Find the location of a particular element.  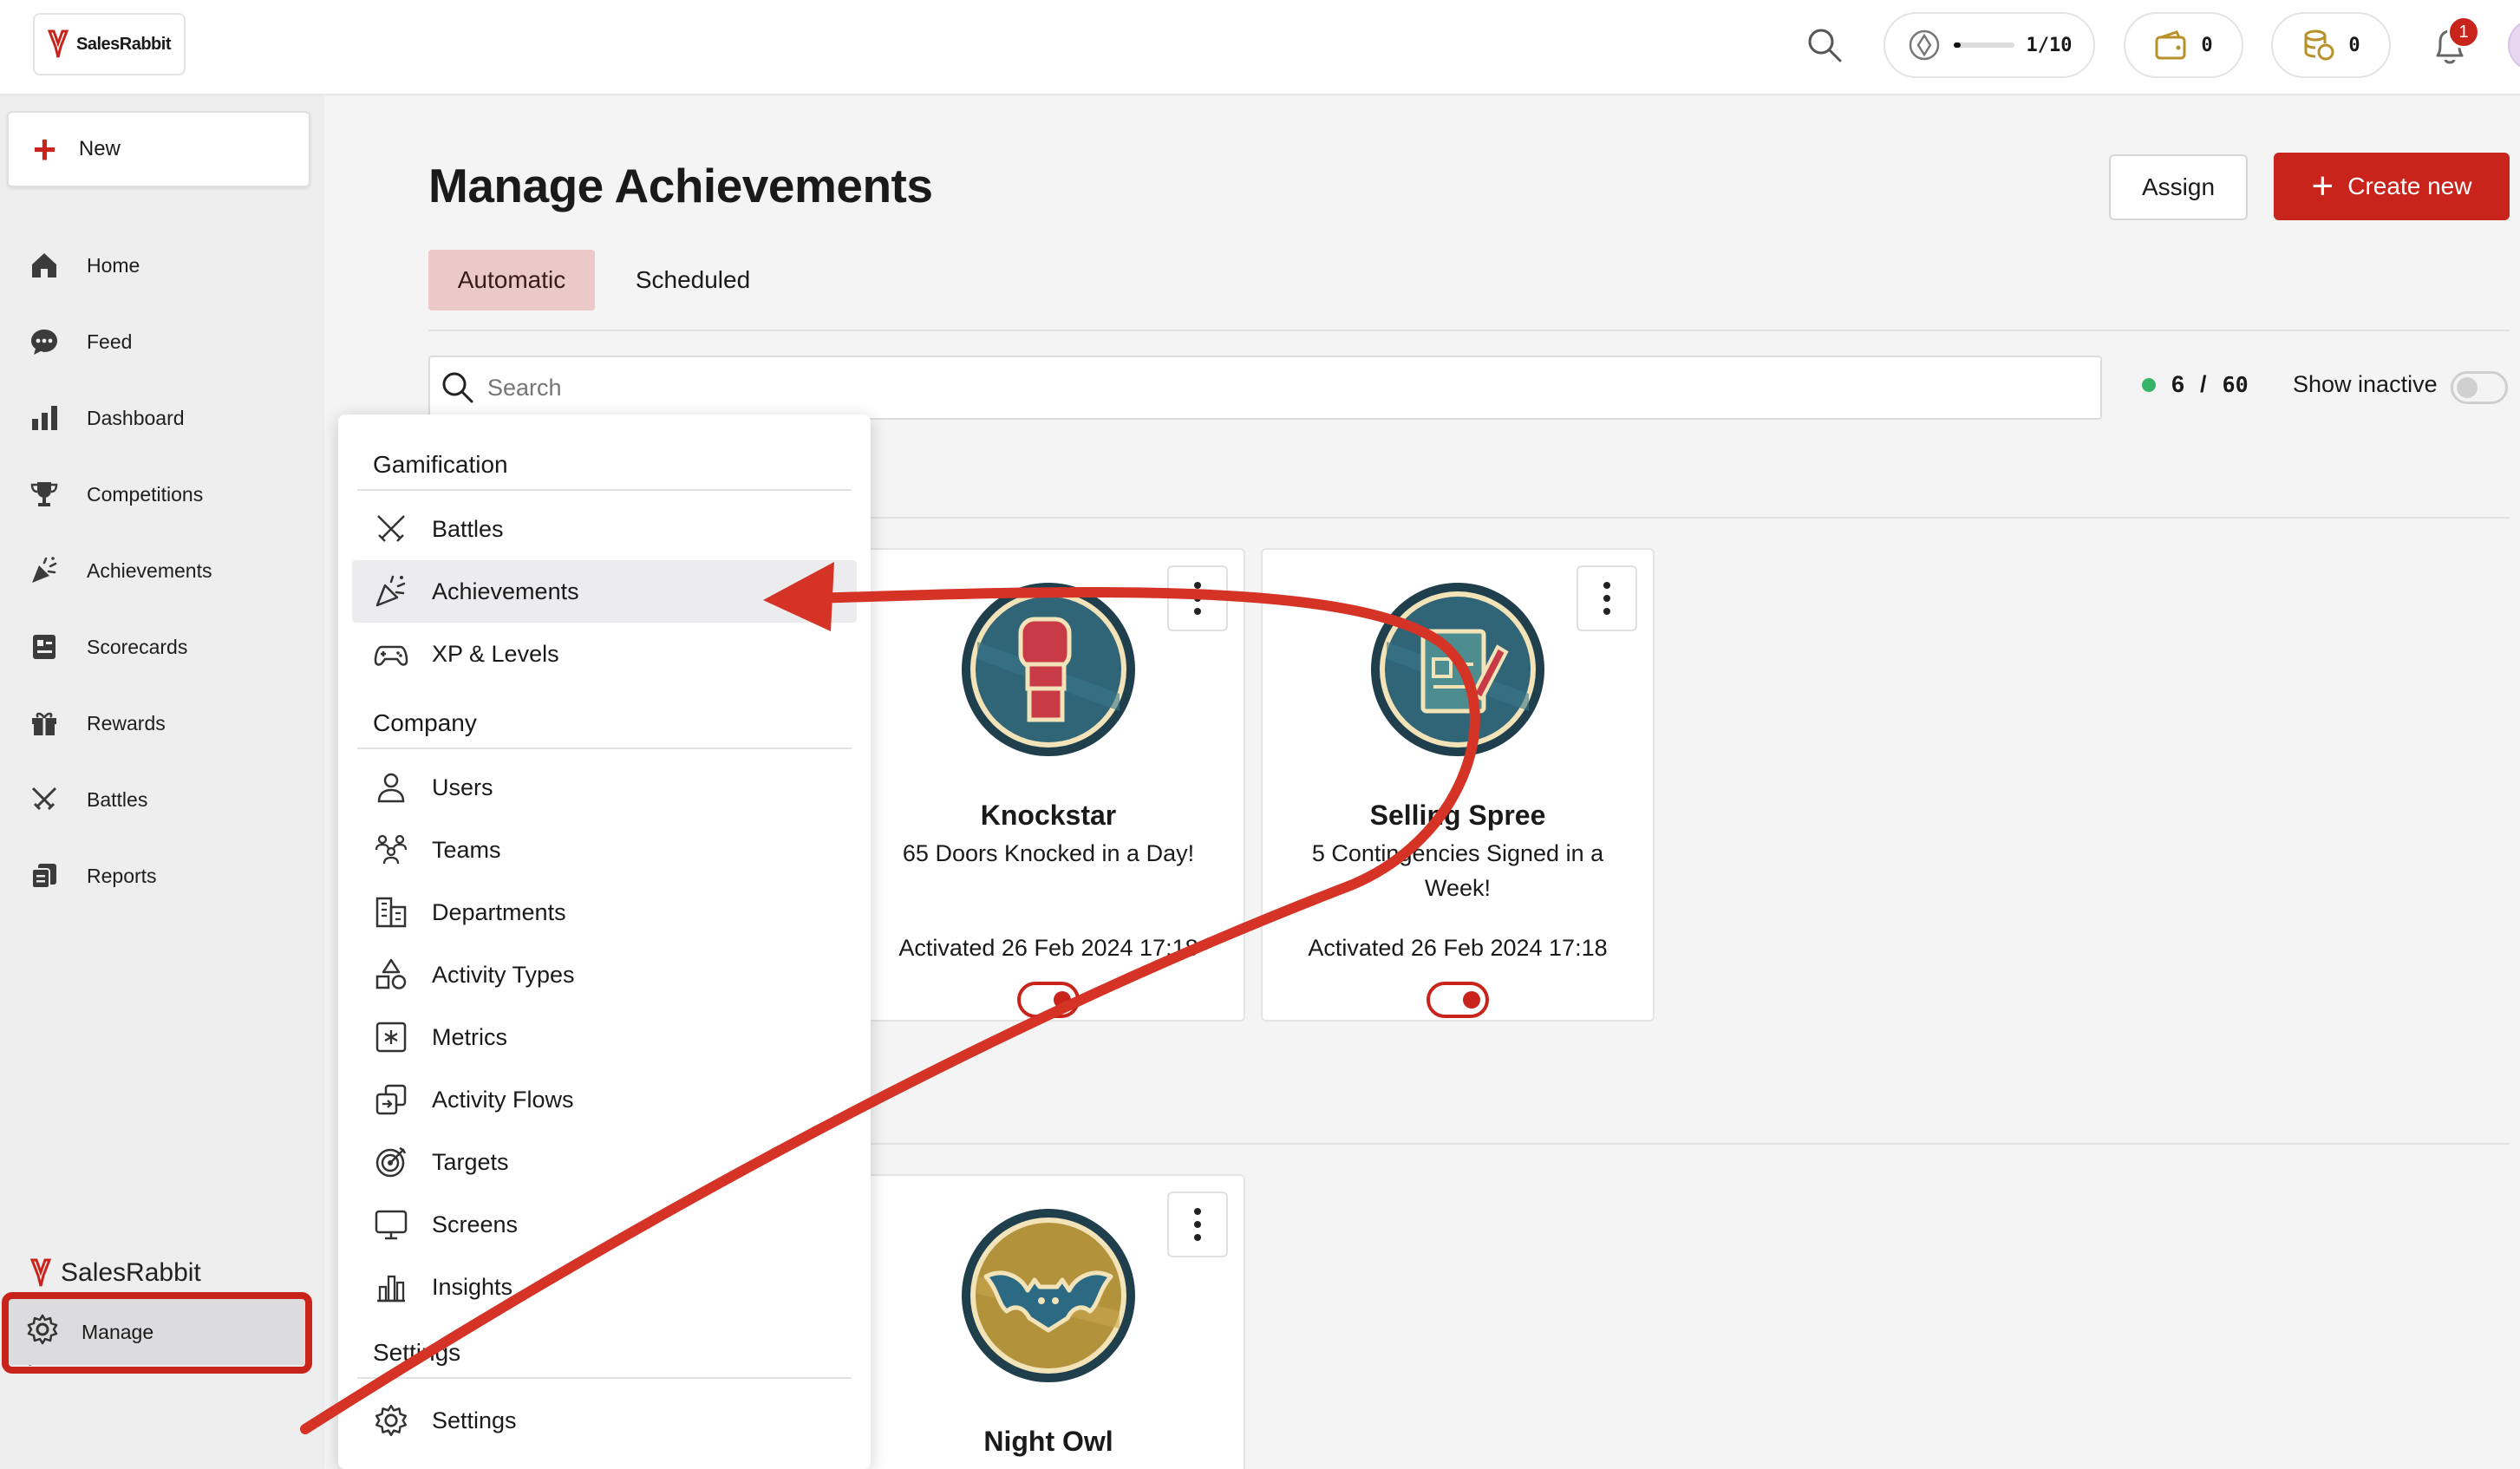

card-description: 5 Contingencies Signed in a Week! is located at coordinates (1457, 870).